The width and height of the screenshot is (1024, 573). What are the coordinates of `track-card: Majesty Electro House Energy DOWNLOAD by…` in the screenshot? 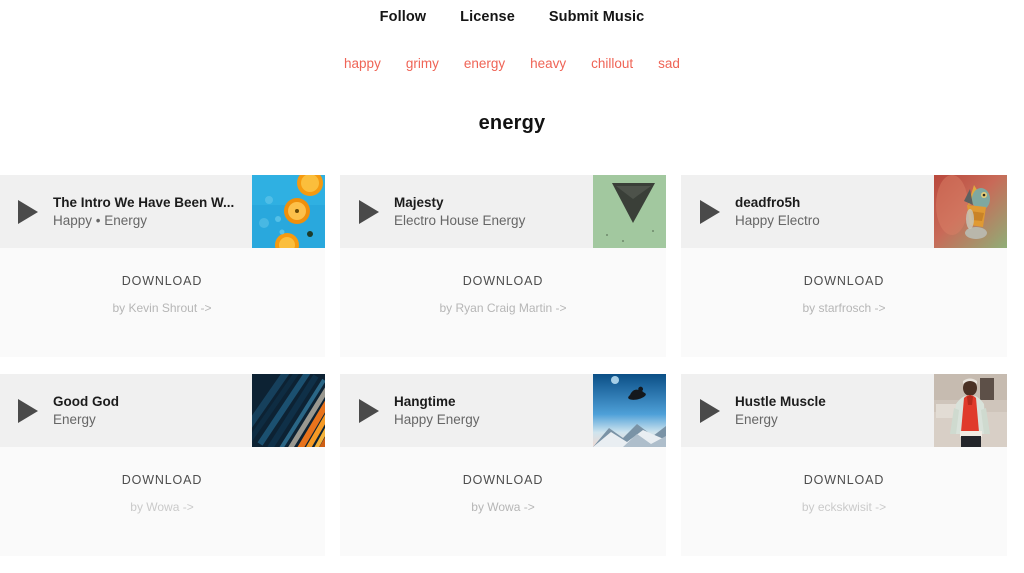 It's located at (503, 266).